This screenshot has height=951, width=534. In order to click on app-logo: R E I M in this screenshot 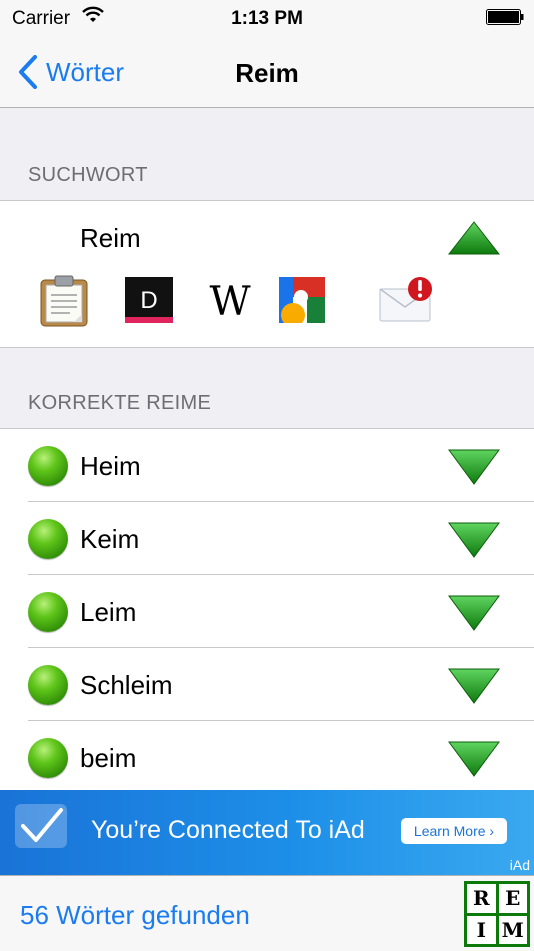, I will do `click(497, 914)`.